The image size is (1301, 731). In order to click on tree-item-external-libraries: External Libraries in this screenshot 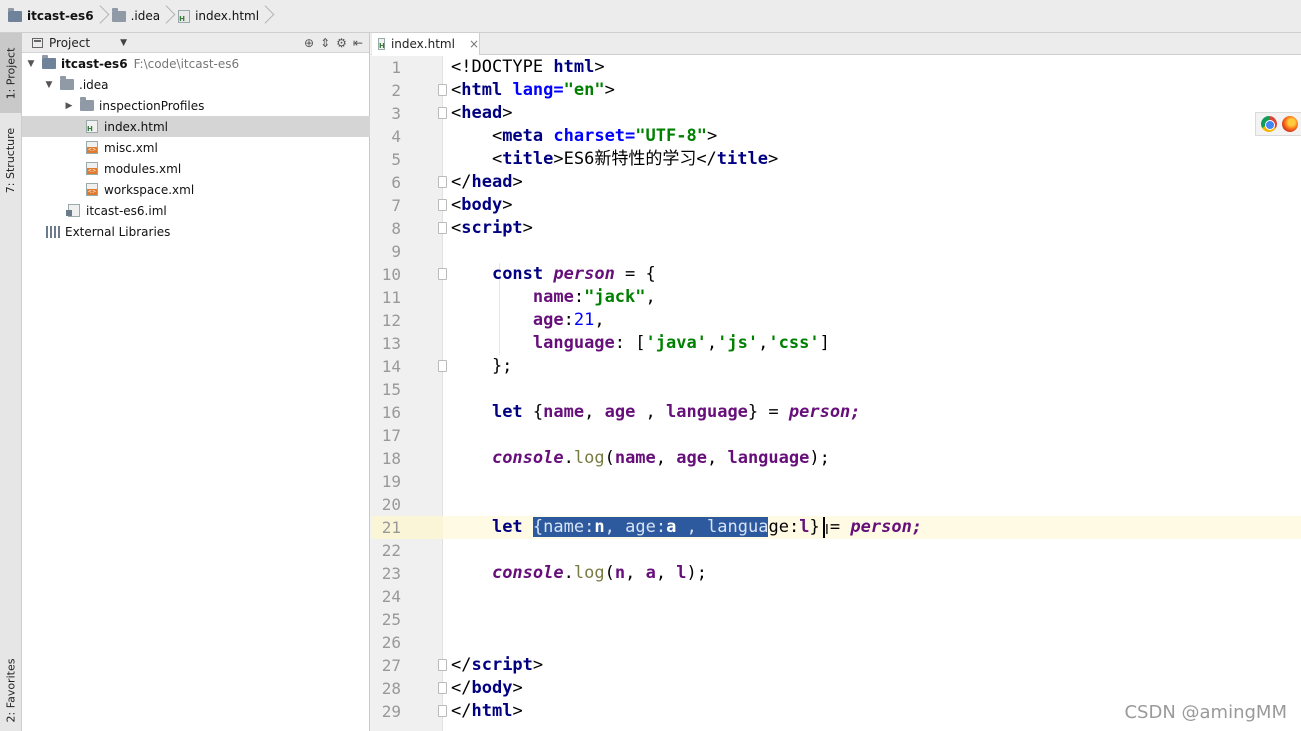, I will do `click(196, 231)`.